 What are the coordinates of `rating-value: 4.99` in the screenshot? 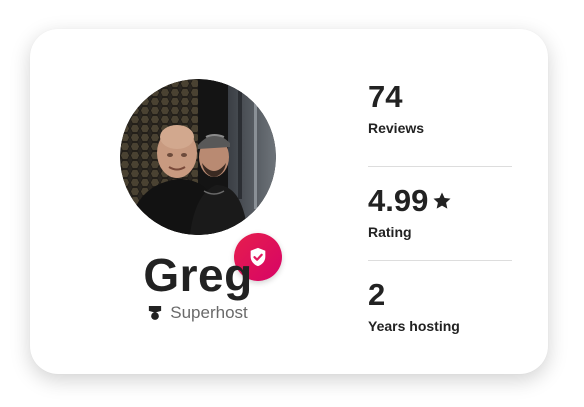 It's located at (398, 200).